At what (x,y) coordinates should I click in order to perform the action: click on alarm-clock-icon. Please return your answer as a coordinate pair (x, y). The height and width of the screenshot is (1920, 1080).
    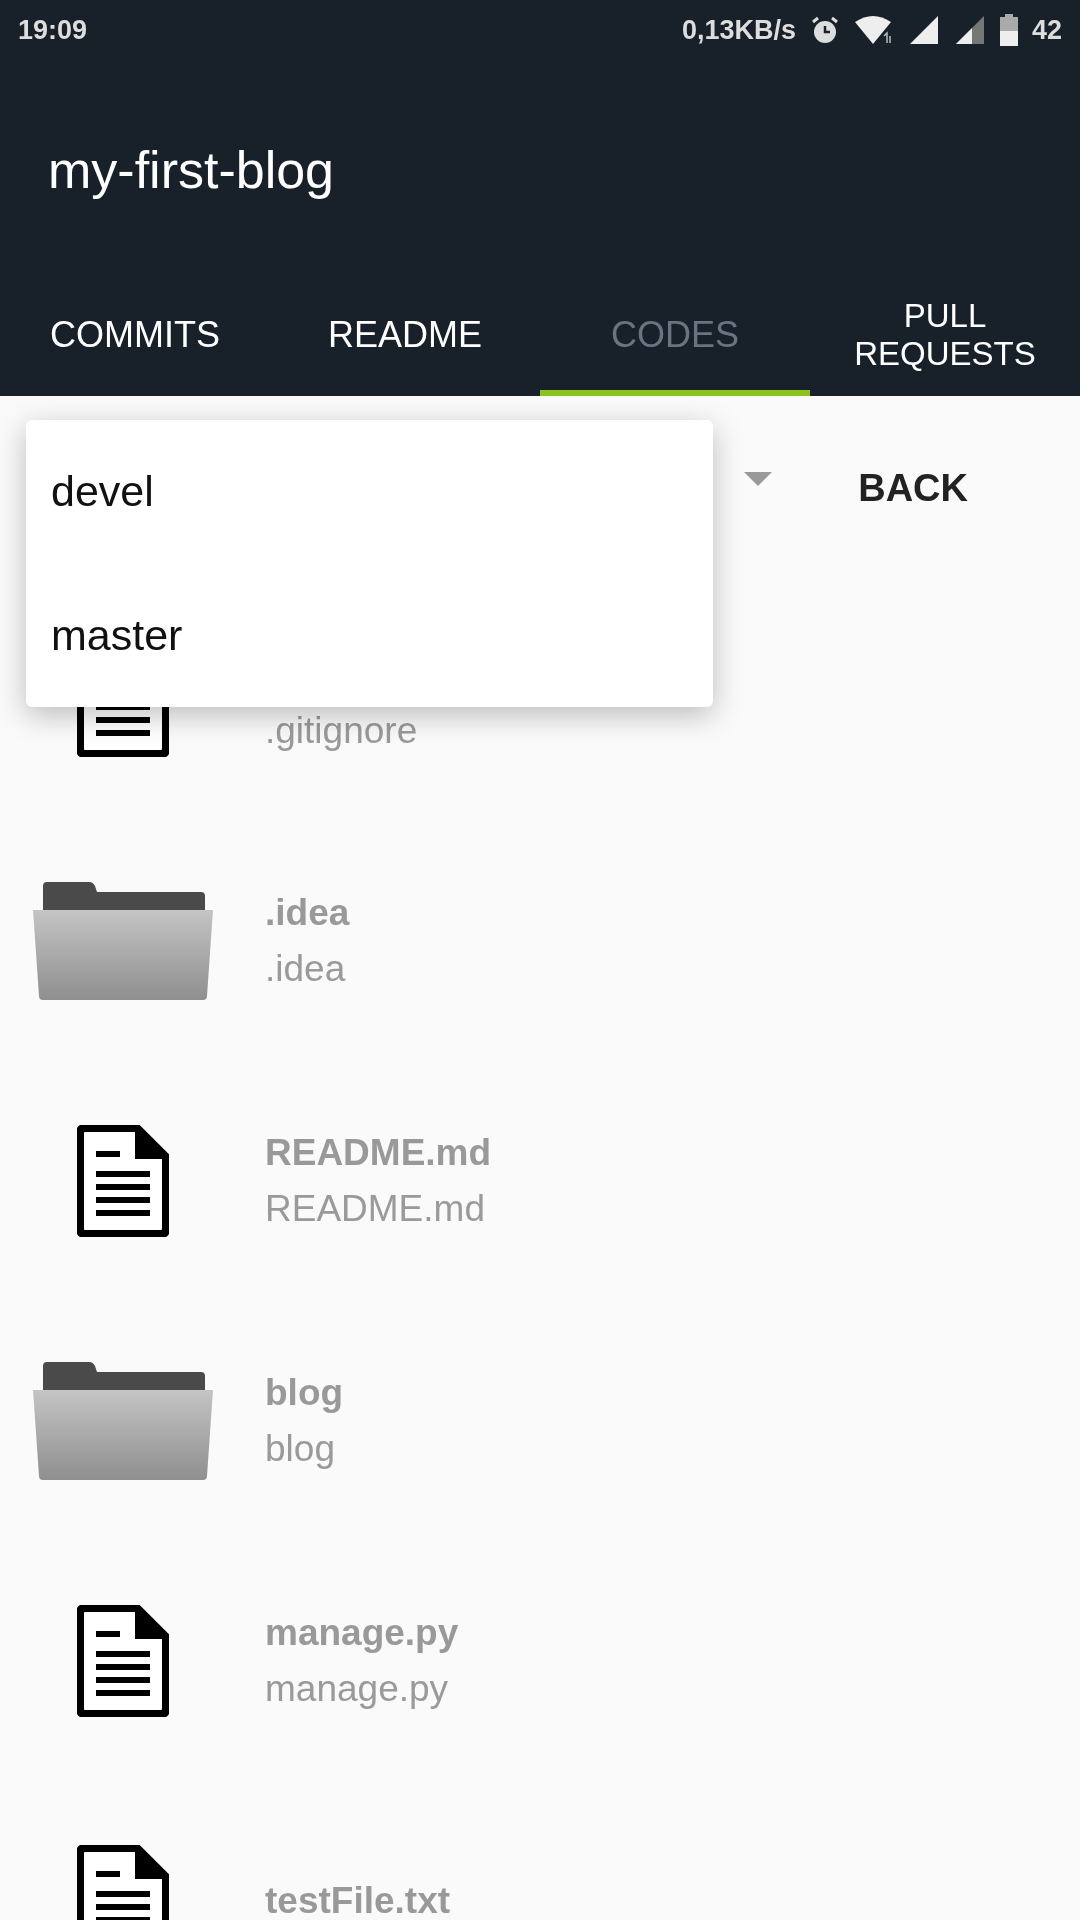
    Looking at the image, I should click on (824, 30).